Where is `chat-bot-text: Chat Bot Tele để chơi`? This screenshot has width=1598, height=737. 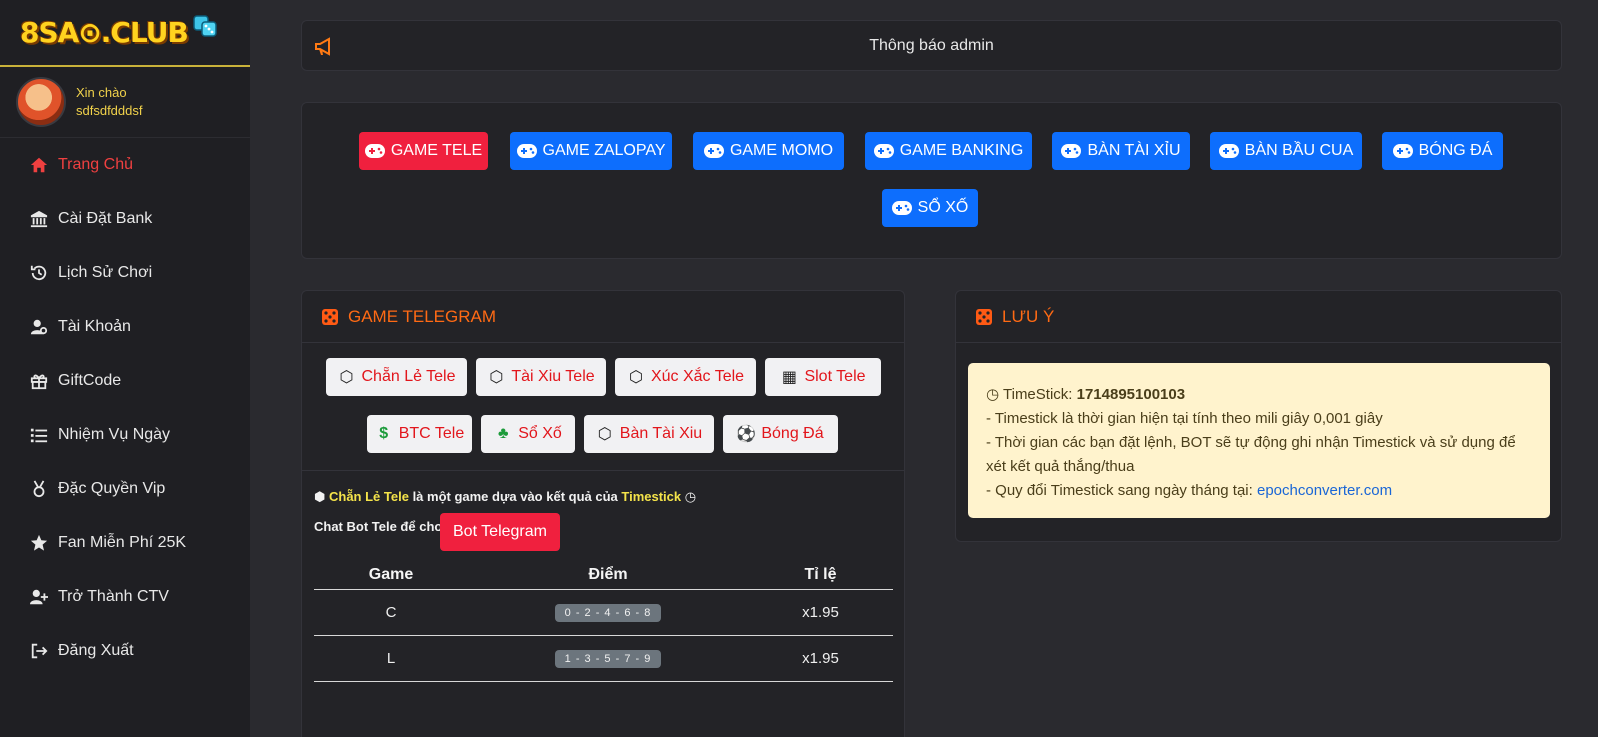 chat-bot-text: Chat Bot Tele để chơi is located at coordinates (381, 526).